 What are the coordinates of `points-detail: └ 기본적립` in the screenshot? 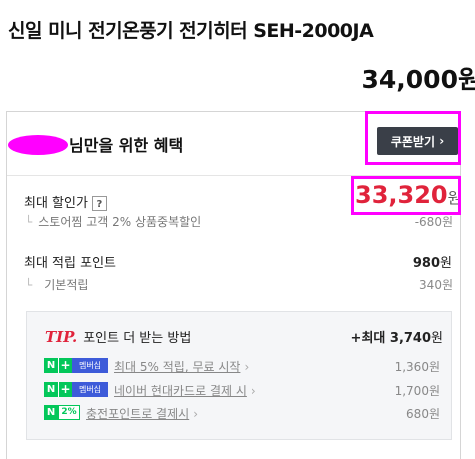 It's located at (56, 284).